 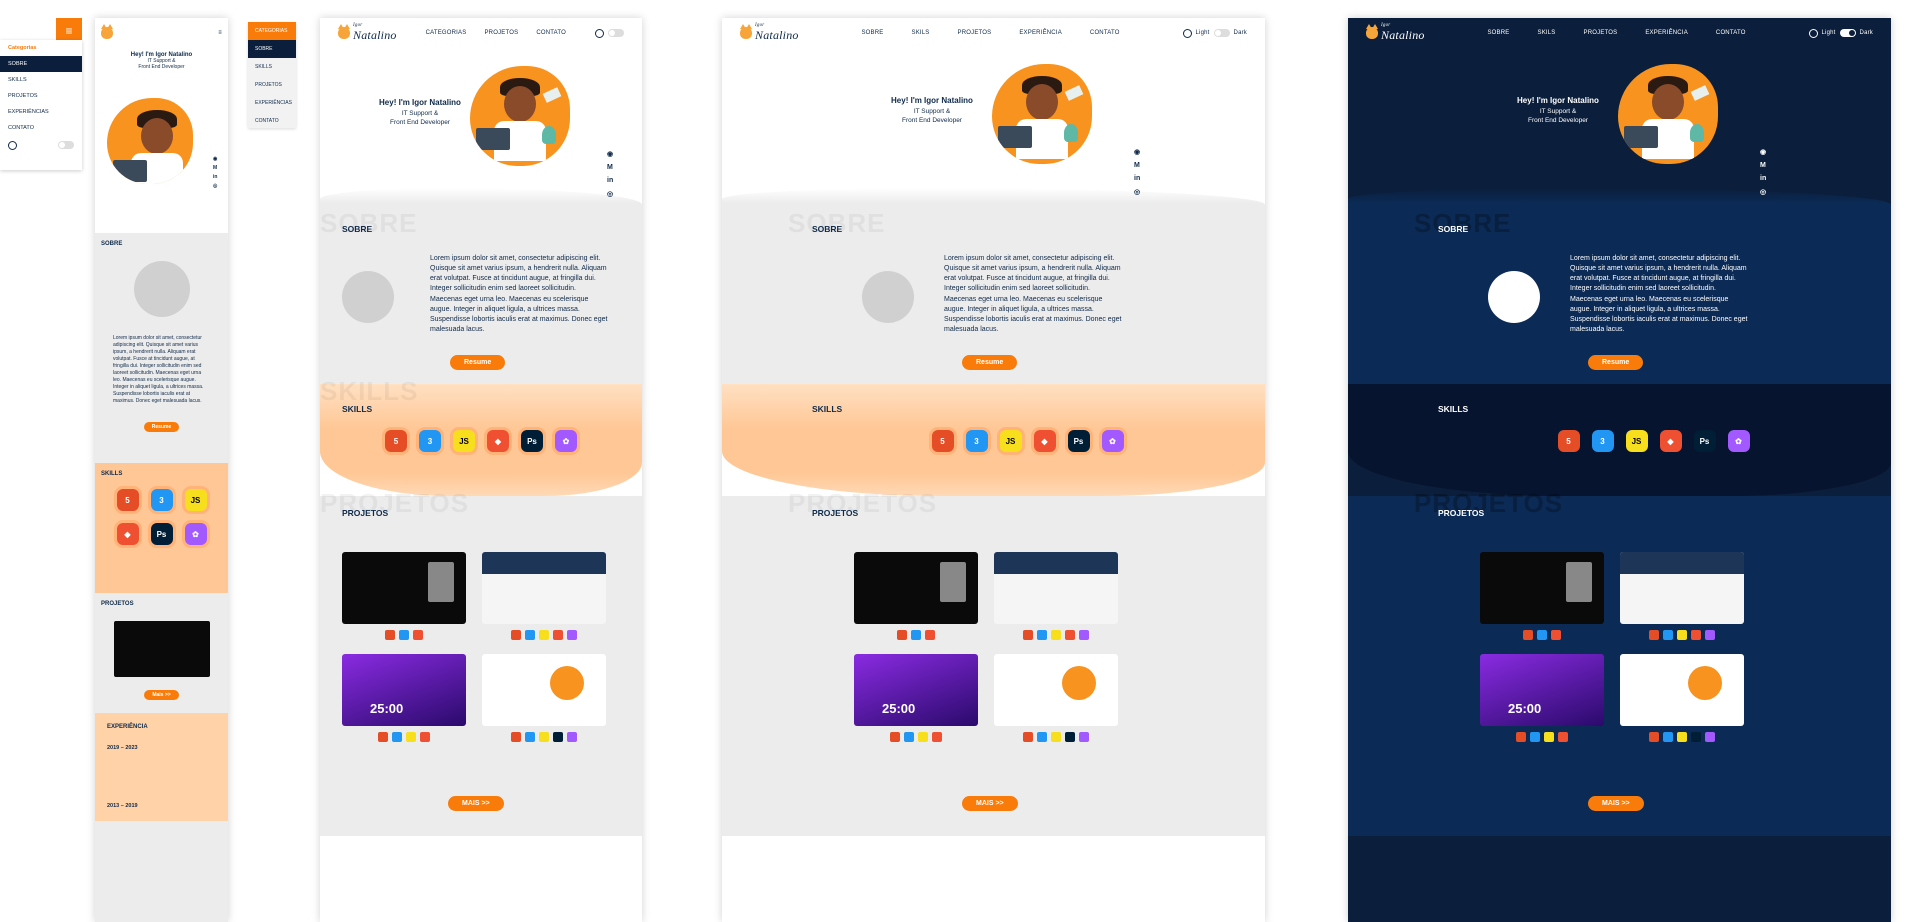 What do you see at coordinates (1704, 441) in the screenshot?
I see `photoshop-icon: Ps` at bounding box center [1704, 441].